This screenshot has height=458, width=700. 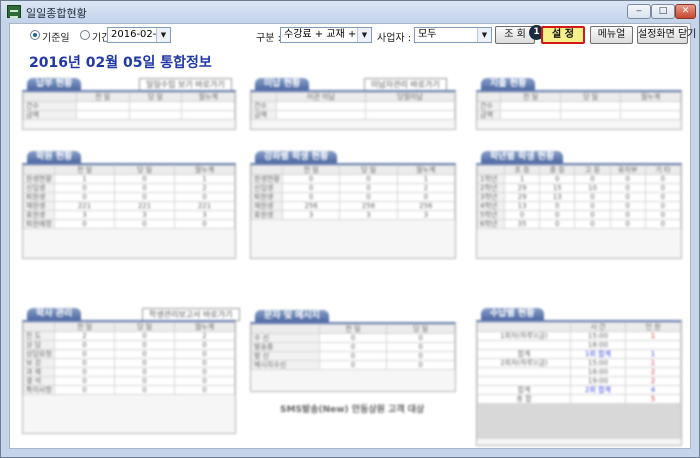 What do you see at coordinates (39, 197) in the screenshot?
I see `table-cell: 퇴원생` at bounding box center [39, 197].